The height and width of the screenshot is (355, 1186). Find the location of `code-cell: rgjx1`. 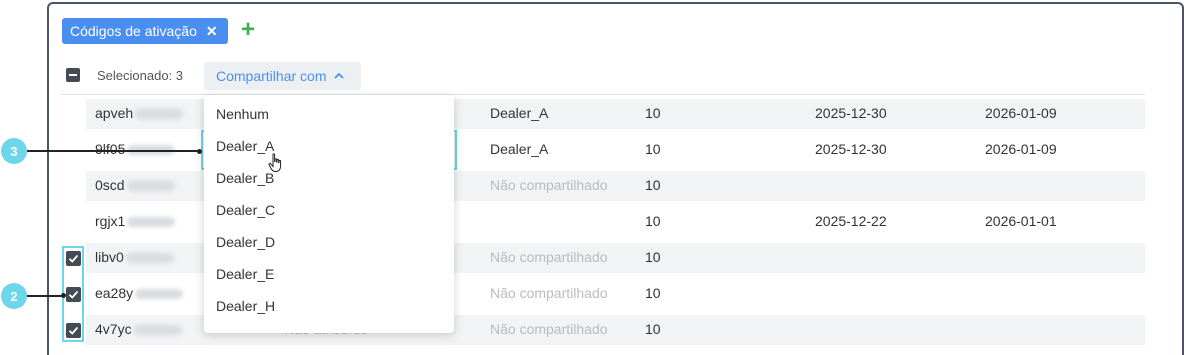

code-cell: rgjx1 is located at coordinates (135, 221).